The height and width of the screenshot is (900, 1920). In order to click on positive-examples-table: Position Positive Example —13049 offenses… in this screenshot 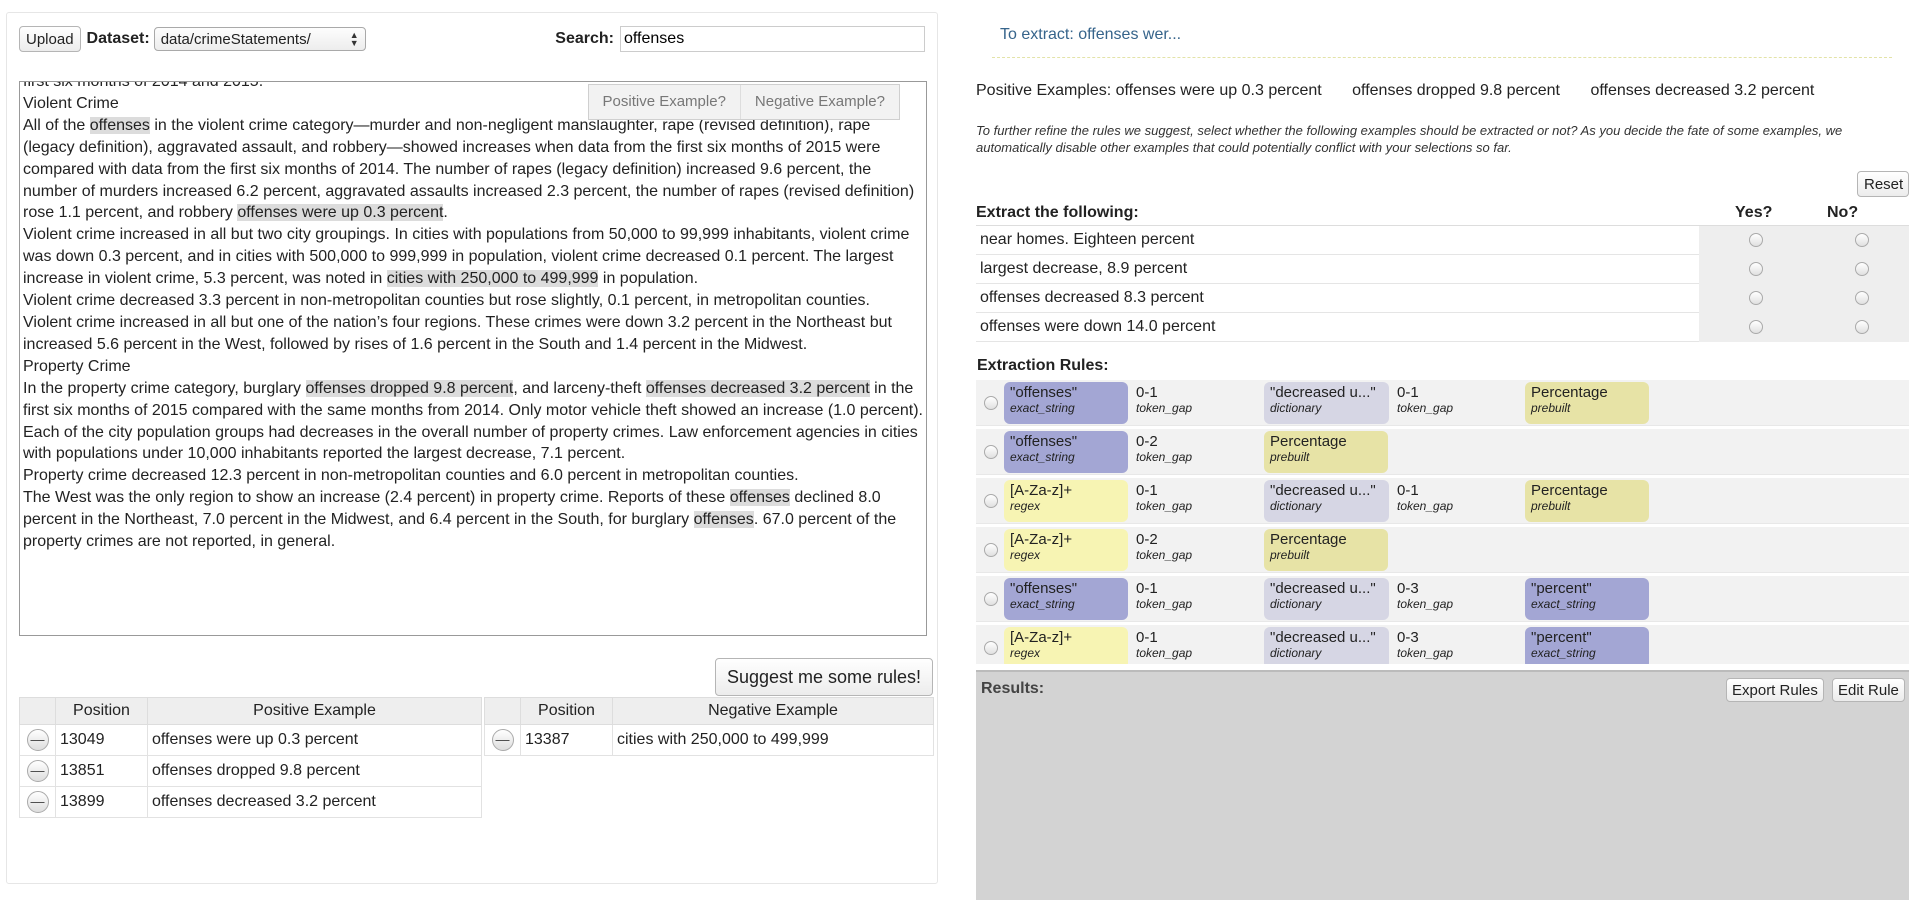, I will do `click(250, 757)`.